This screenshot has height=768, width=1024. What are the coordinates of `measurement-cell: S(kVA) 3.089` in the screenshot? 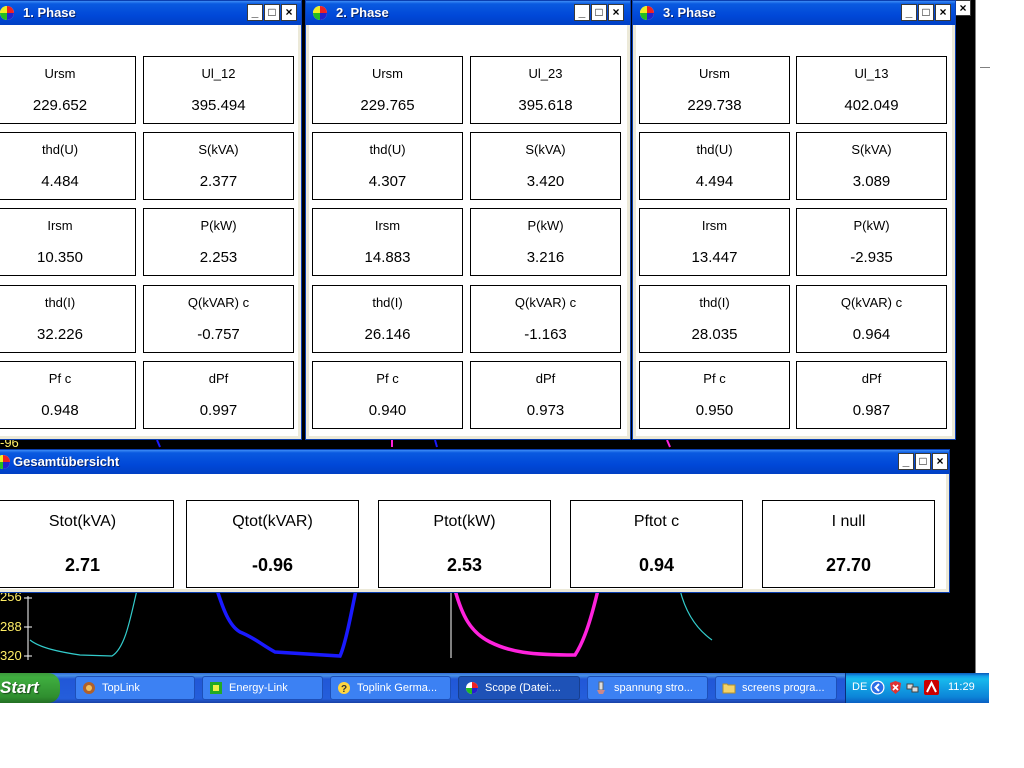 It's located at (871, 166).